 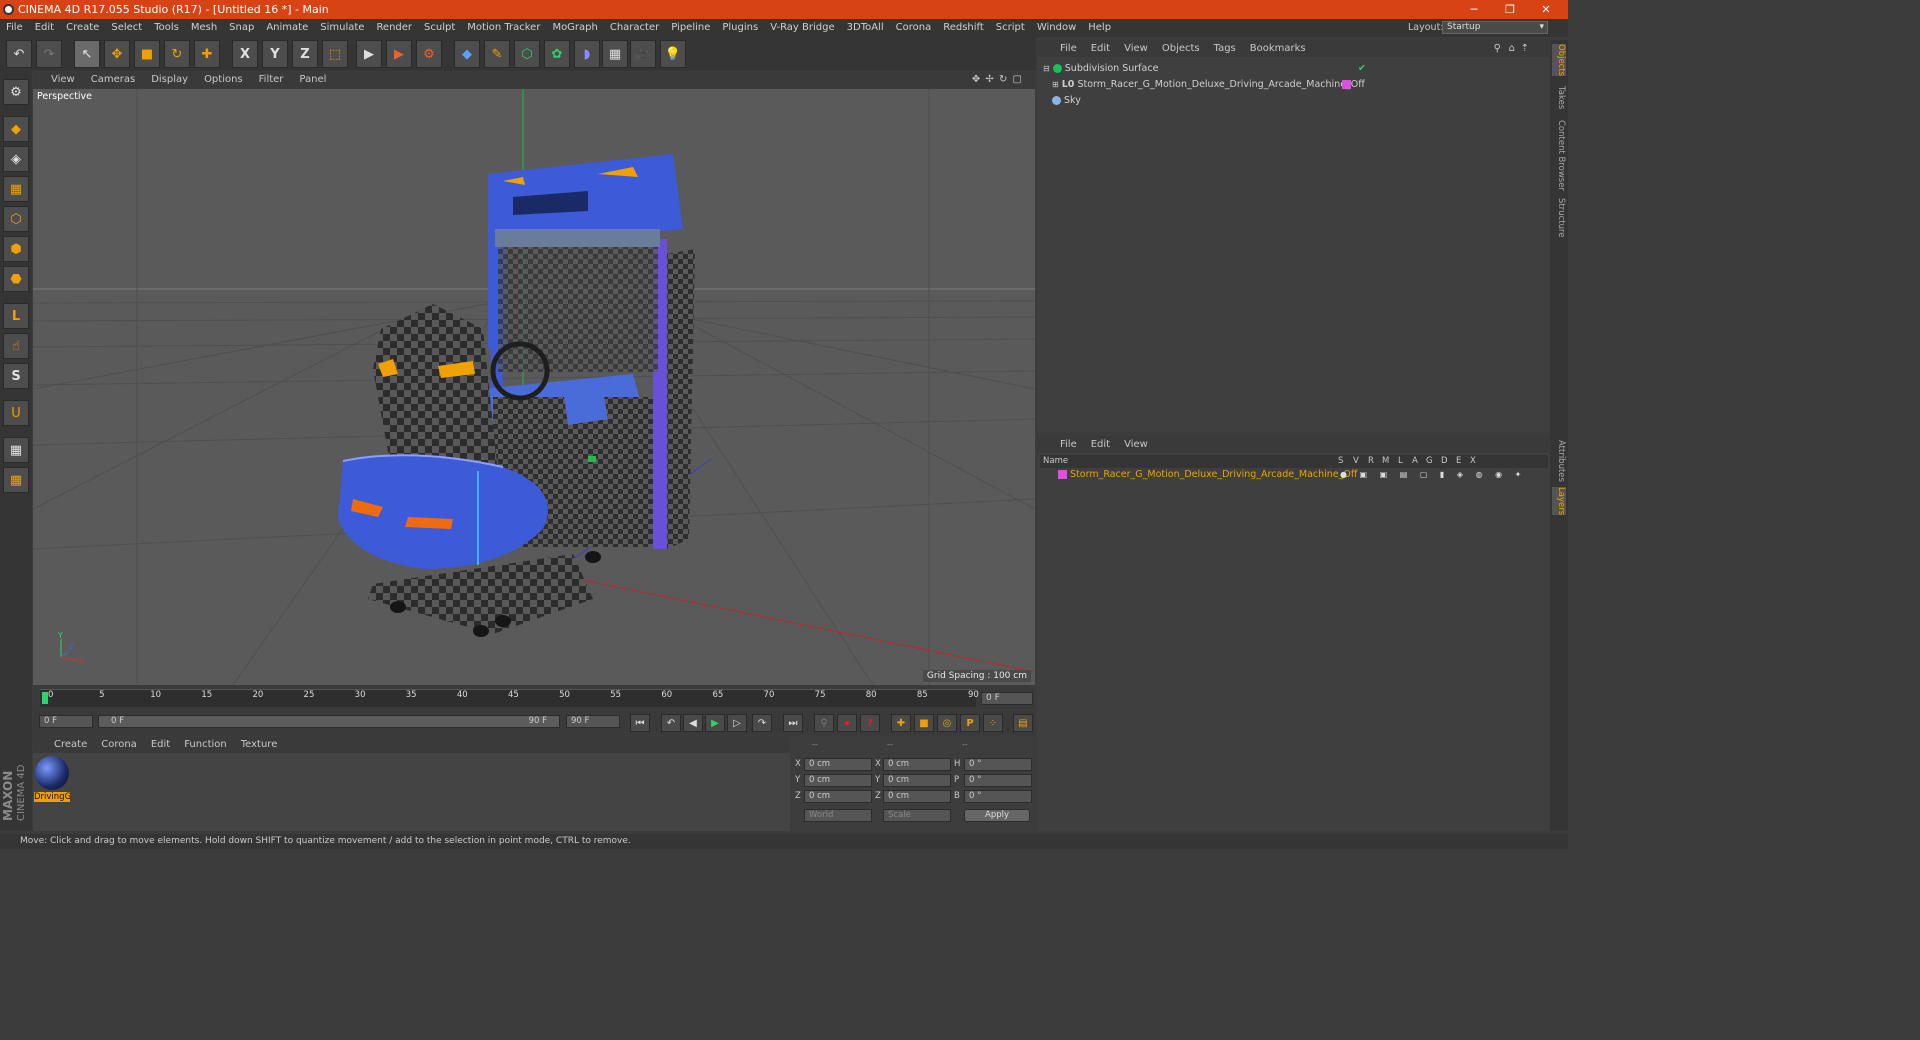 I want to click on tab-takes: Takes, so click(x=1559, y=97).